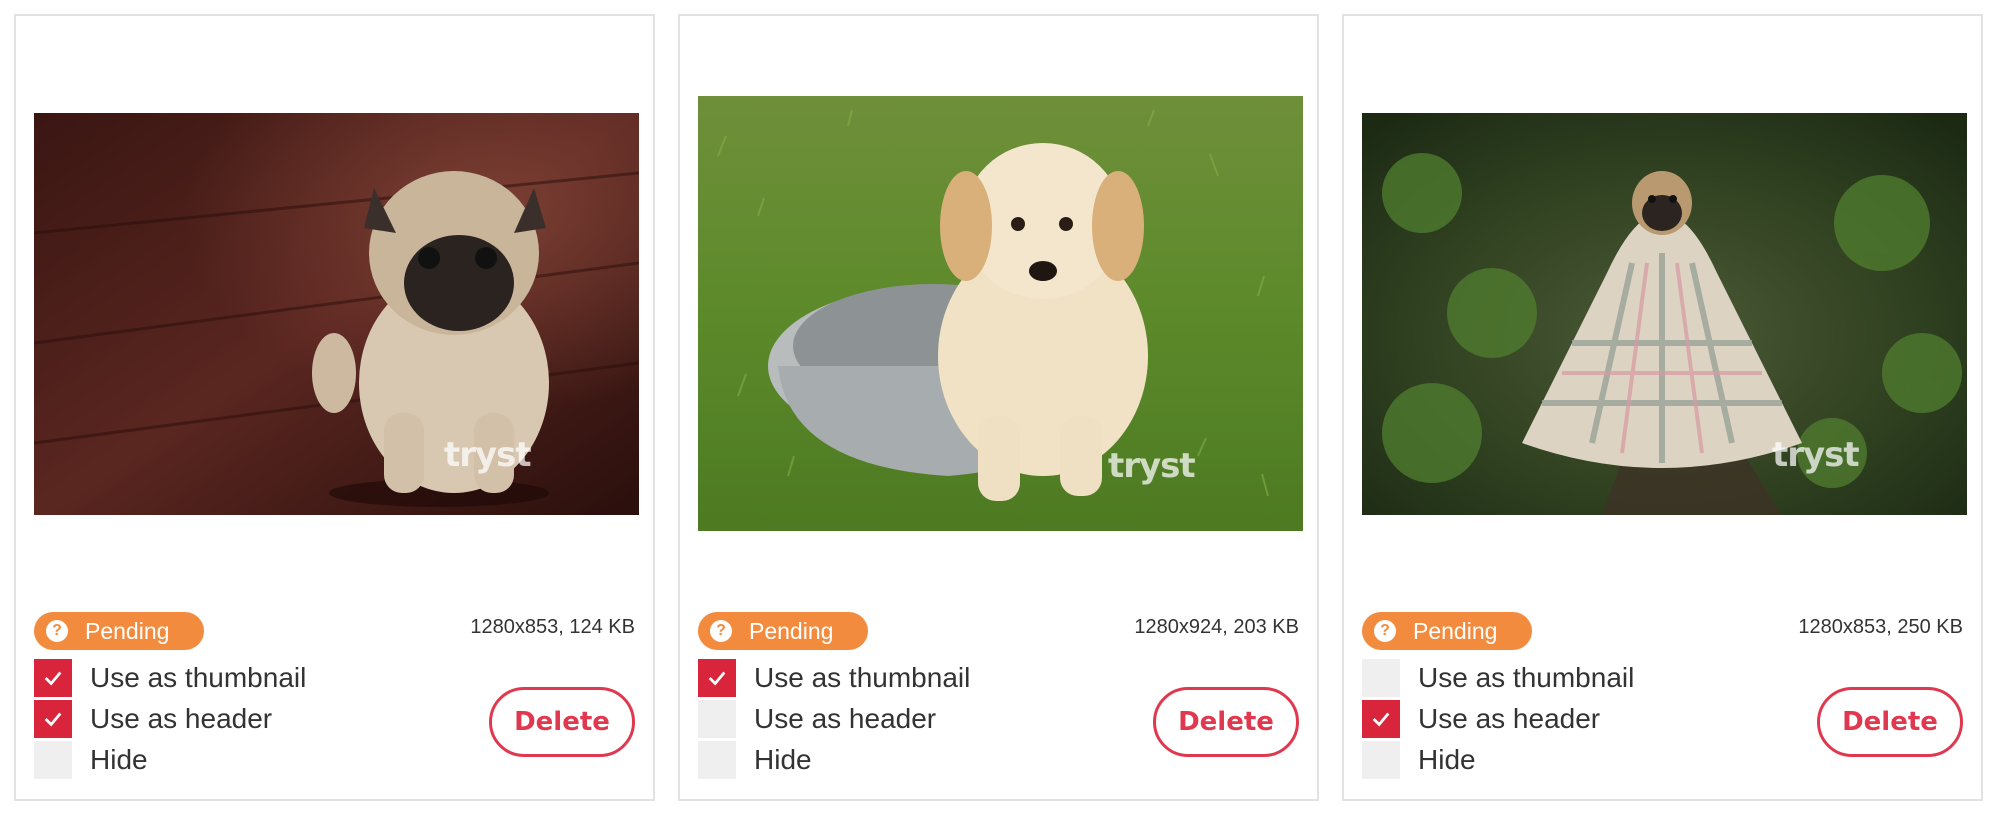  Describe the element at coordinates (552, 627) in the screenshot. I see `image-meta: 1280x853, 124 KB` at that location.